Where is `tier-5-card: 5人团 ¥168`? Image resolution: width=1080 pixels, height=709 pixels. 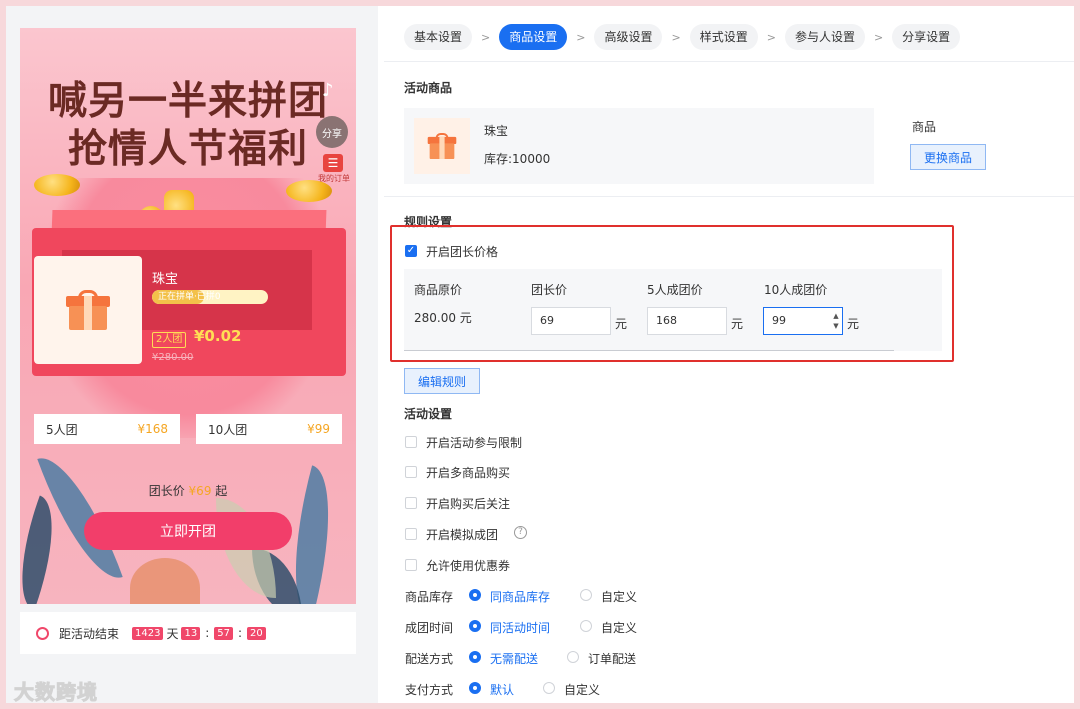
tier-5-card: 5人团 ¥168 is located at coordinates (107, 429).